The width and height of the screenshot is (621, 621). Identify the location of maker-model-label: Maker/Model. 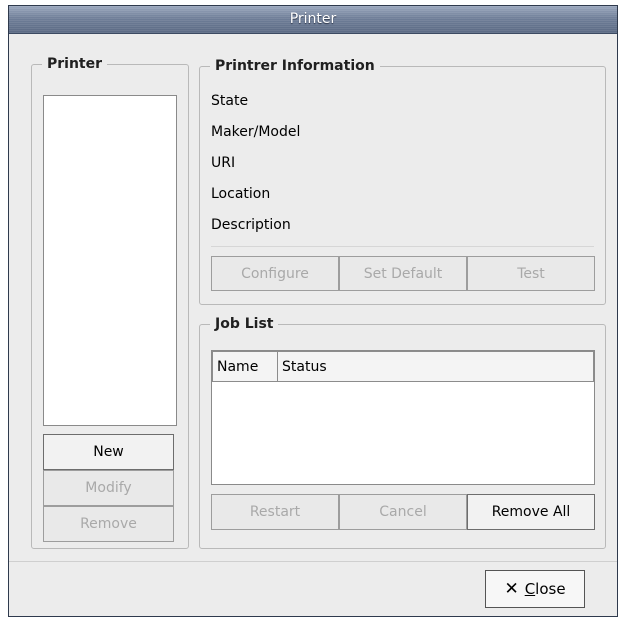
(256, 132).